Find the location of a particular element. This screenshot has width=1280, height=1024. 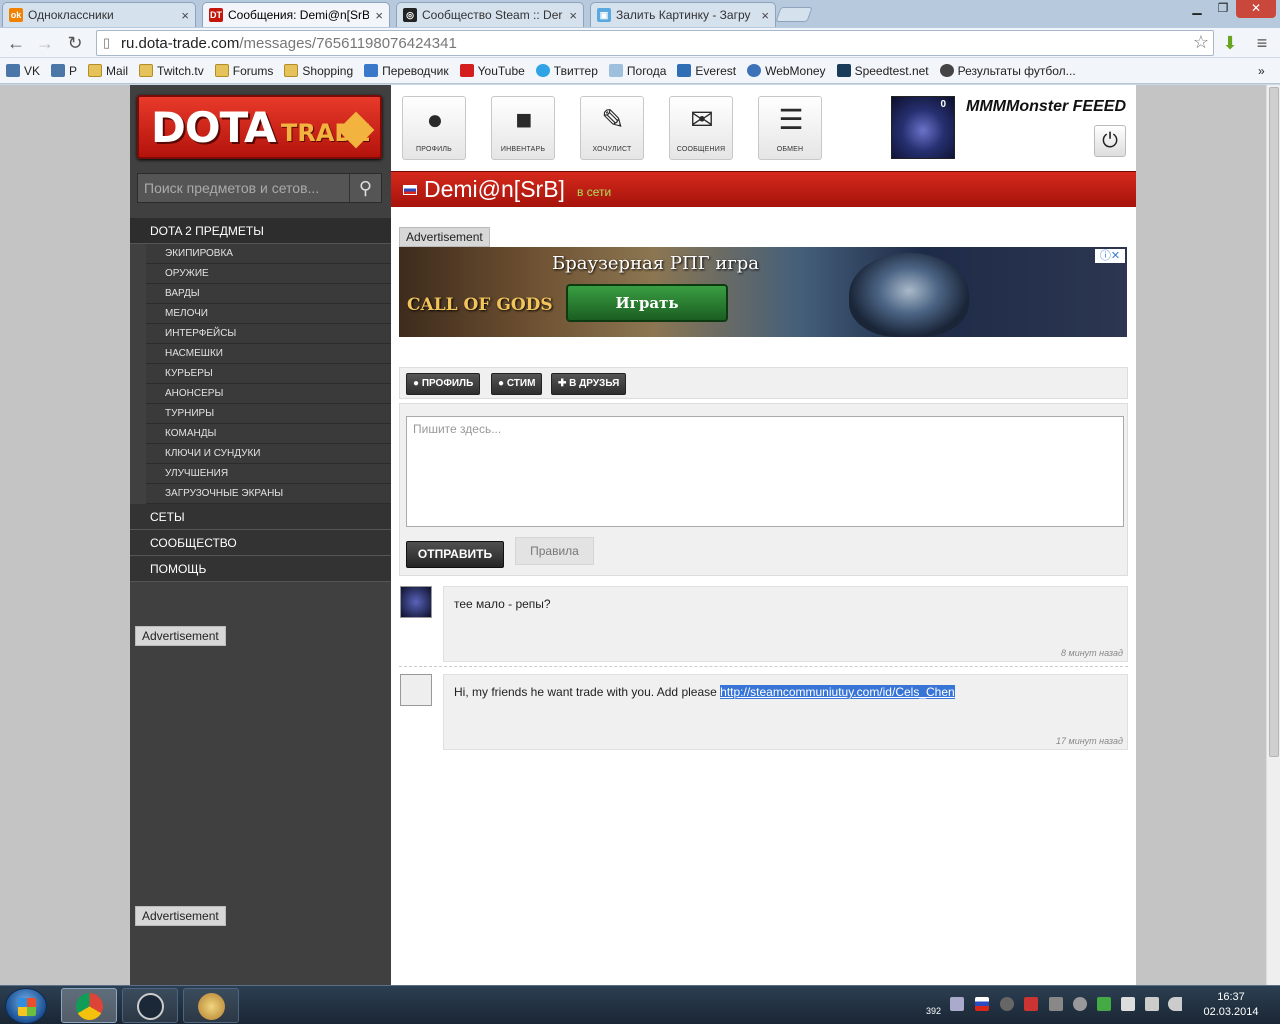

language-flag-icon is located at coordinates (982, 1004).